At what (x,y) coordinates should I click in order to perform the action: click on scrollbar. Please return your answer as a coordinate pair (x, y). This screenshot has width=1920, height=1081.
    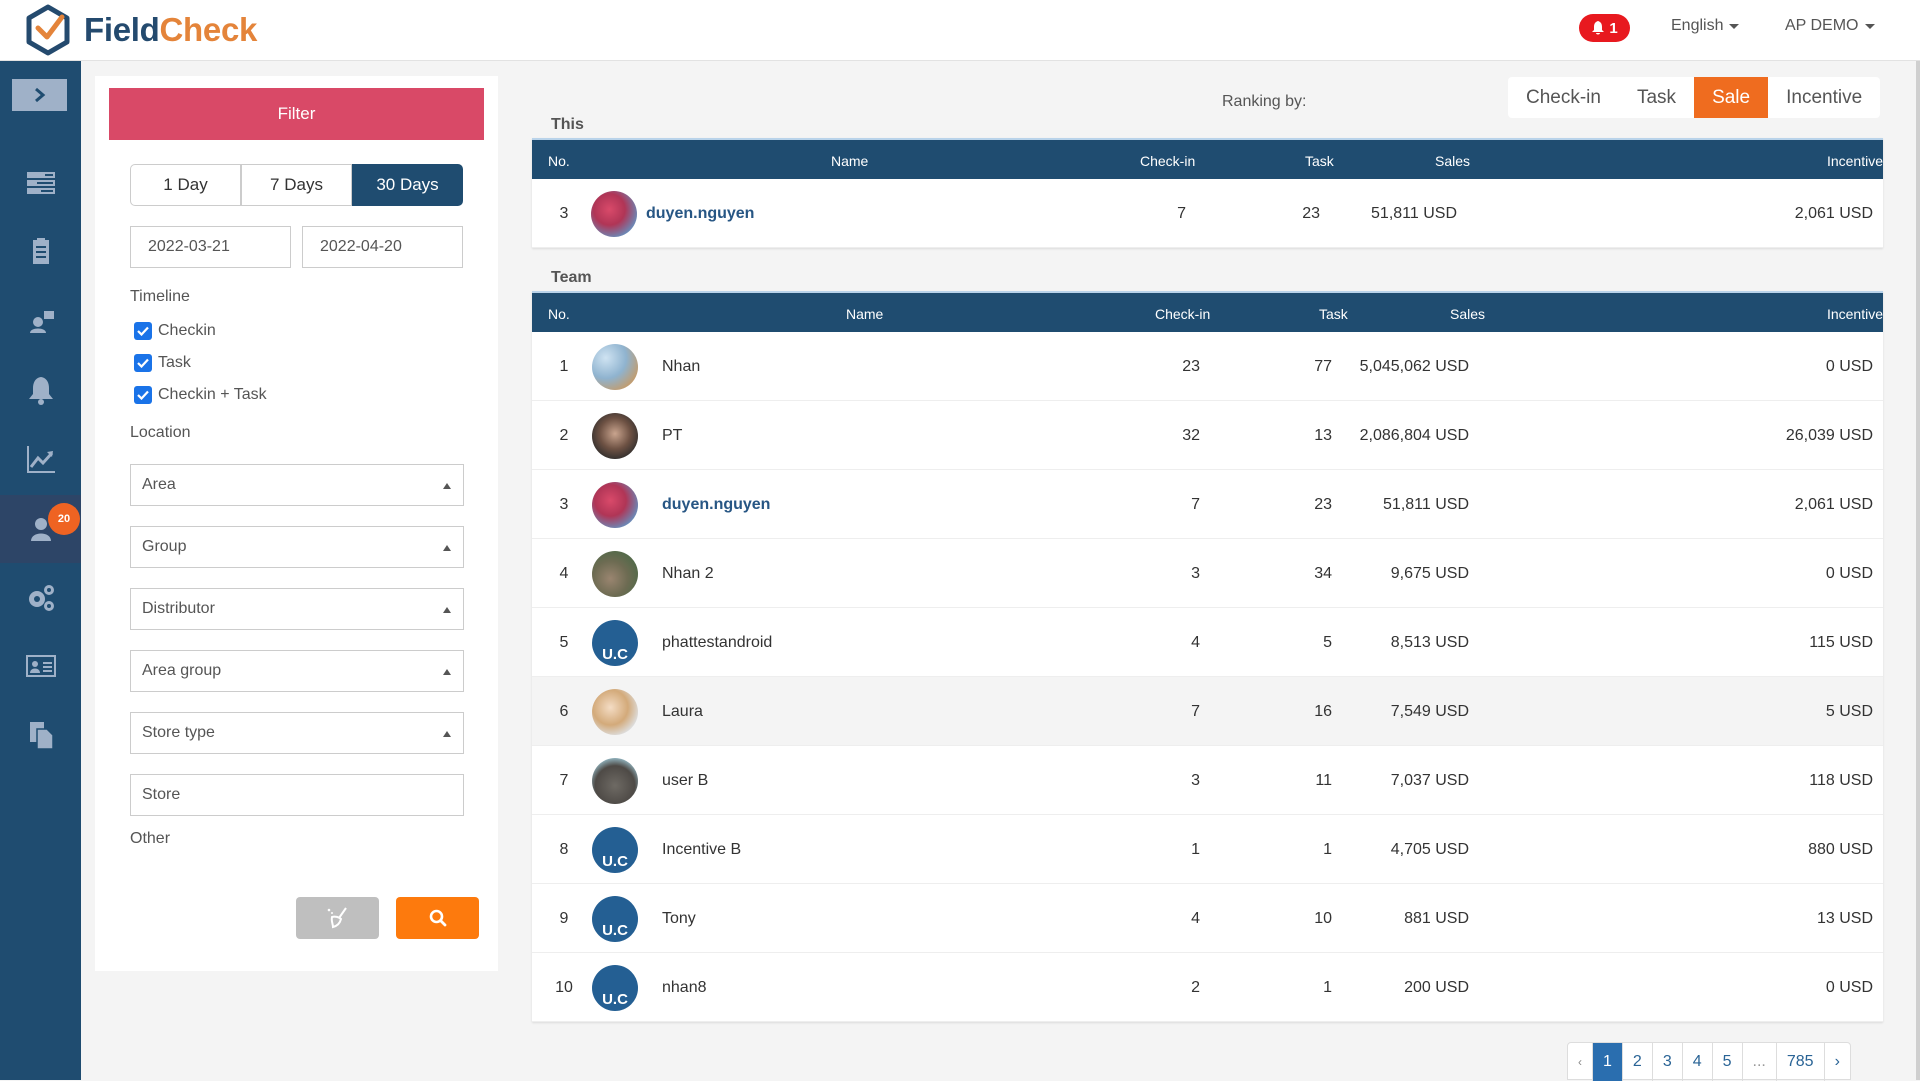
    Looking at the image, I should click on (1918, 570).